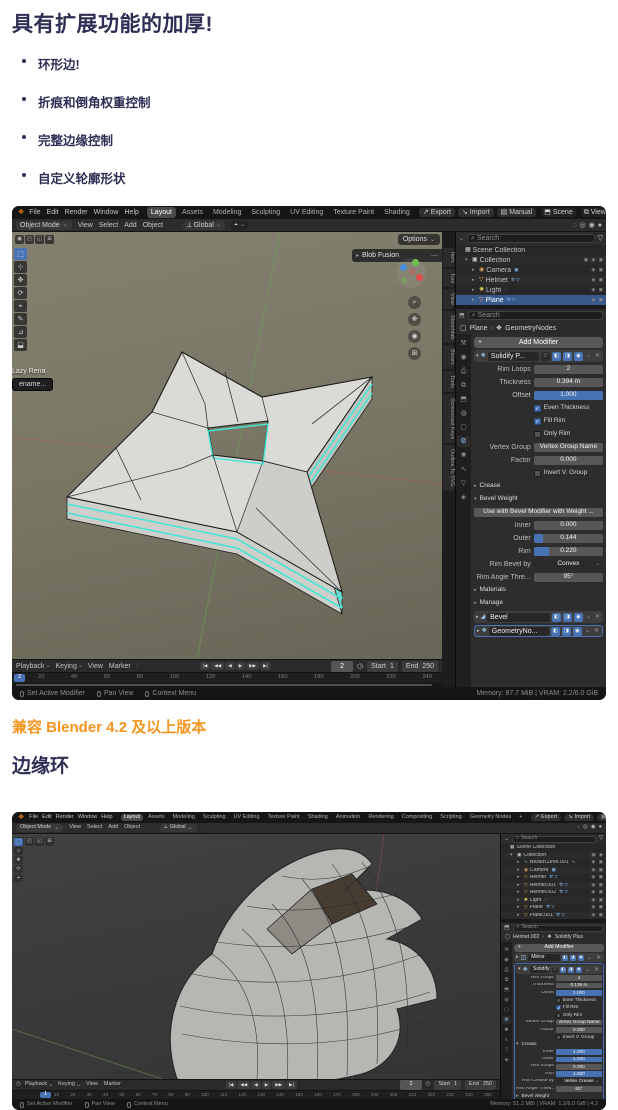  What do you see at coordinates (253, 666) in the screenshot?
I see `transport-button: ▶▶` at bounding box center [253, 666].